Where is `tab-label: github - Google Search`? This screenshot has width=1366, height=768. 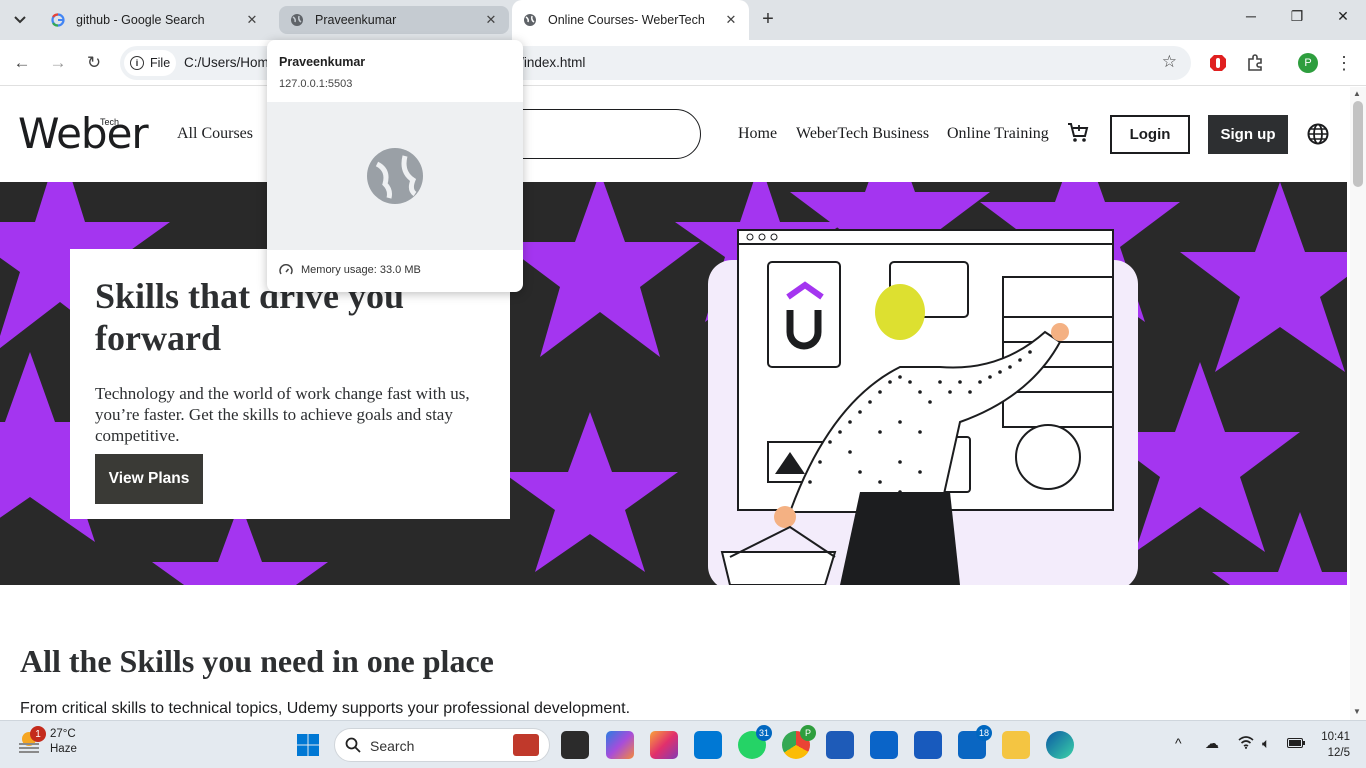
tab-label: github - Google Search is located at coordinates (140, 20).